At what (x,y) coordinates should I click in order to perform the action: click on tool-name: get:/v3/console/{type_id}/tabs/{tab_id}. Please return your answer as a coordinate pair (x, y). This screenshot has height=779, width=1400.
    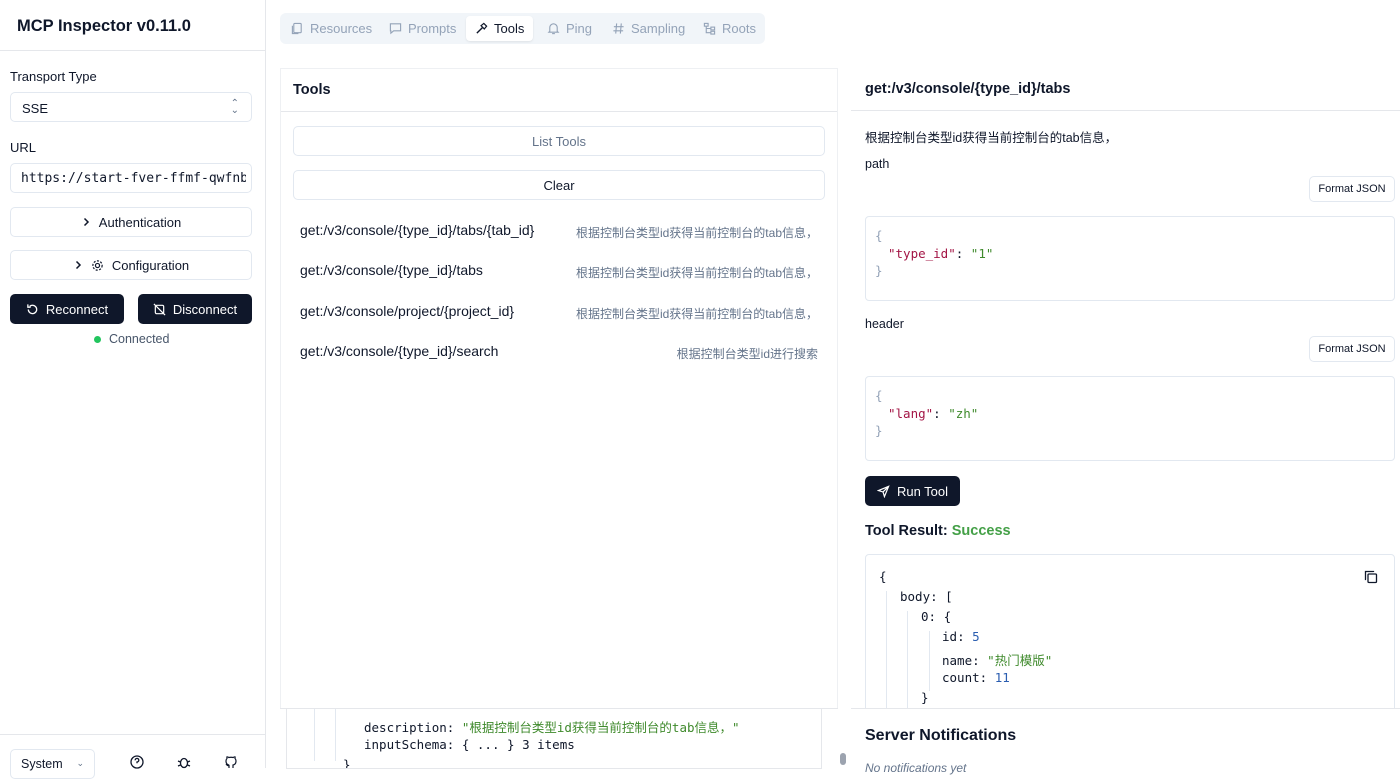
    Looking at the image, I should click on (417, 230).